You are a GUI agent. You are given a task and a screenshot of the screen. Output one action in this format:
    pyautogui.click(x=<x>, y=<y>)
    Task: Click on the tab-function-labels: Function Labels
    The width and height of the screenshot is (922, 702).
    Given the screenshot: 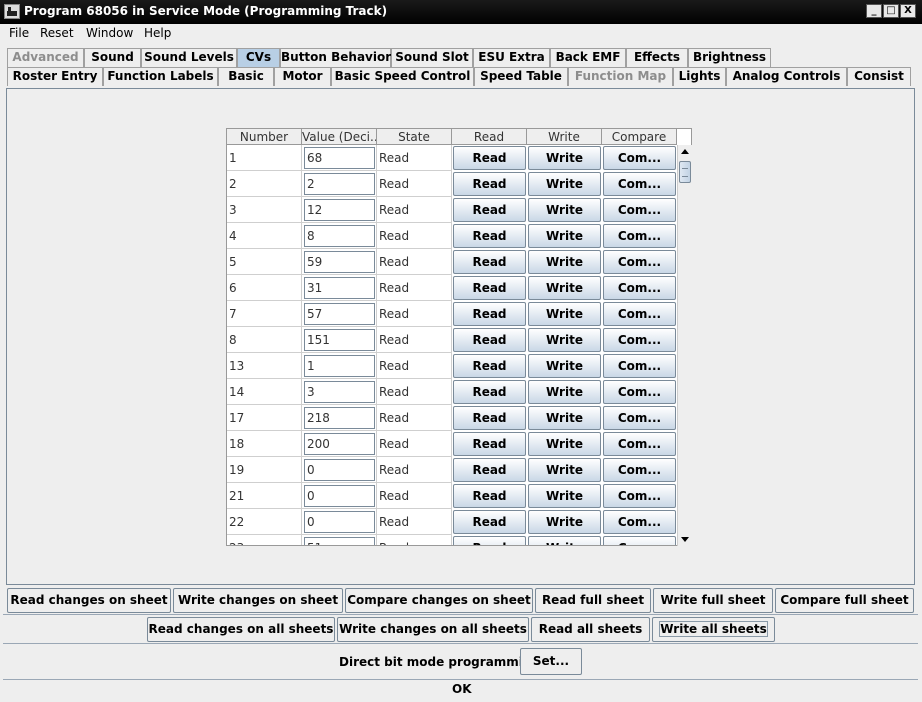 What is the action you would take?
    pyautogui.click(x=160, y=76)
    